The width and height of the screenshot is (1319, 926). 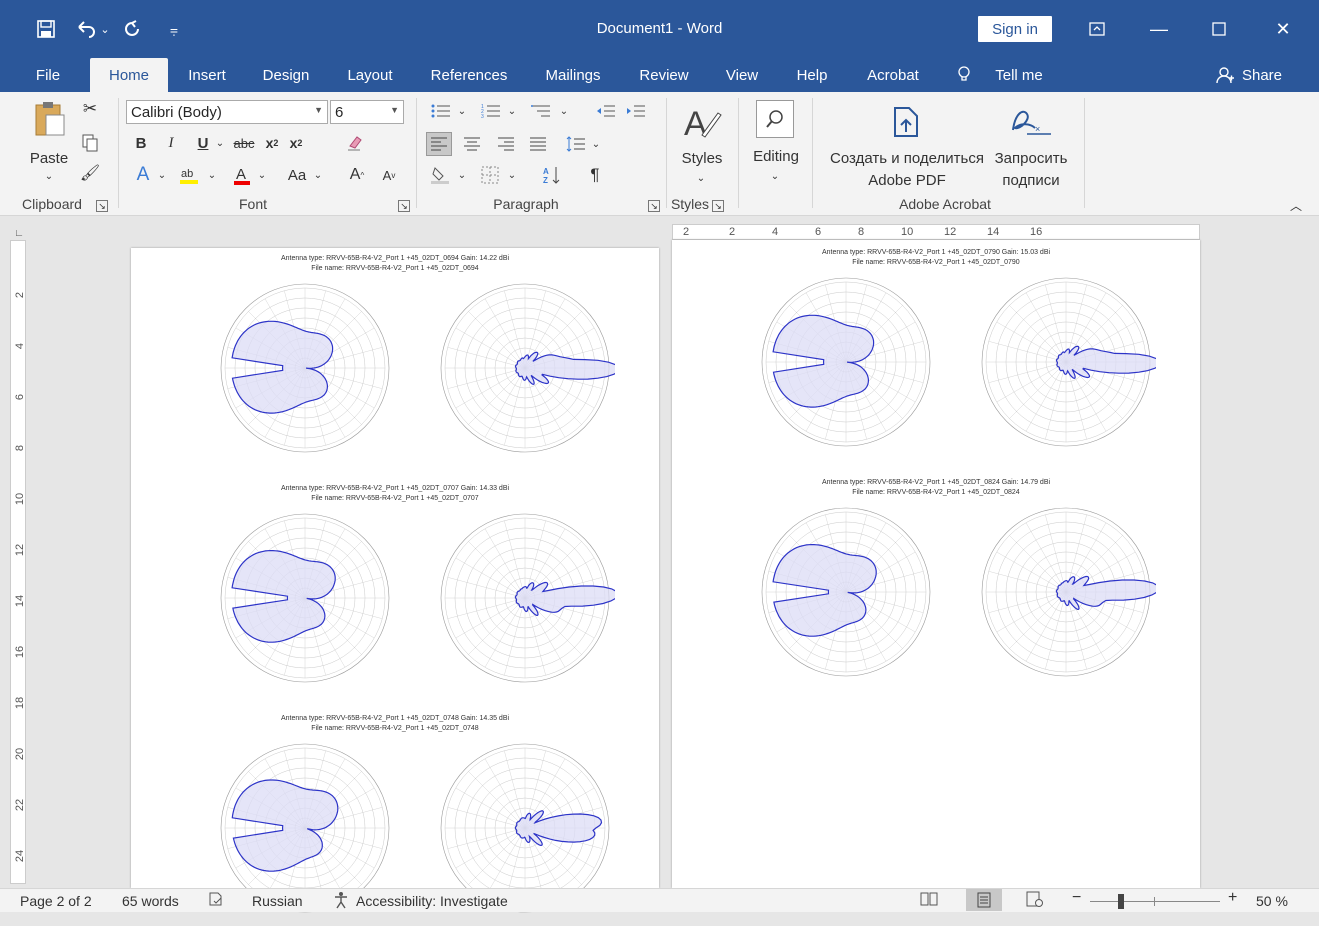 I want to click on redo-icon, so click(x=132, y=29).